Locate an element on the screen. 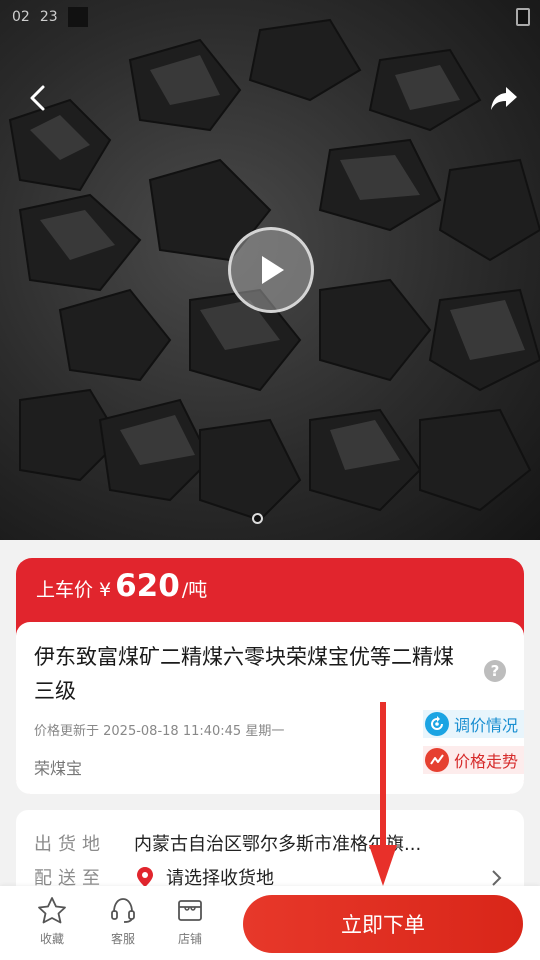 This screenshot has height=960, width=540. chevron-right-icon is located at coordinates (496, 878).